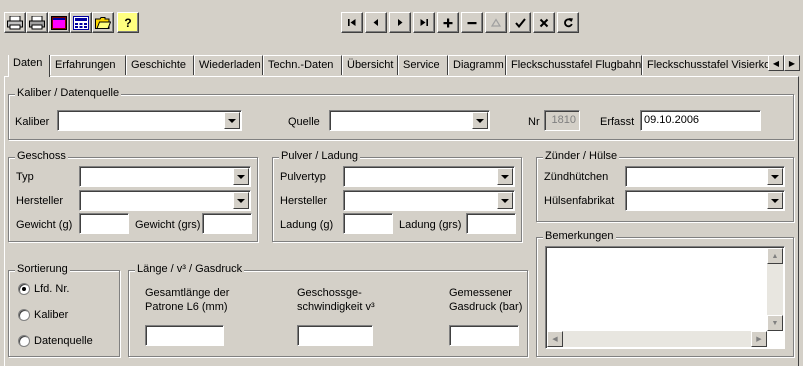 Image resolution: width=803 pixels, height=366 pixels. I want to click on kaliber-combobox, so click(149, 120).